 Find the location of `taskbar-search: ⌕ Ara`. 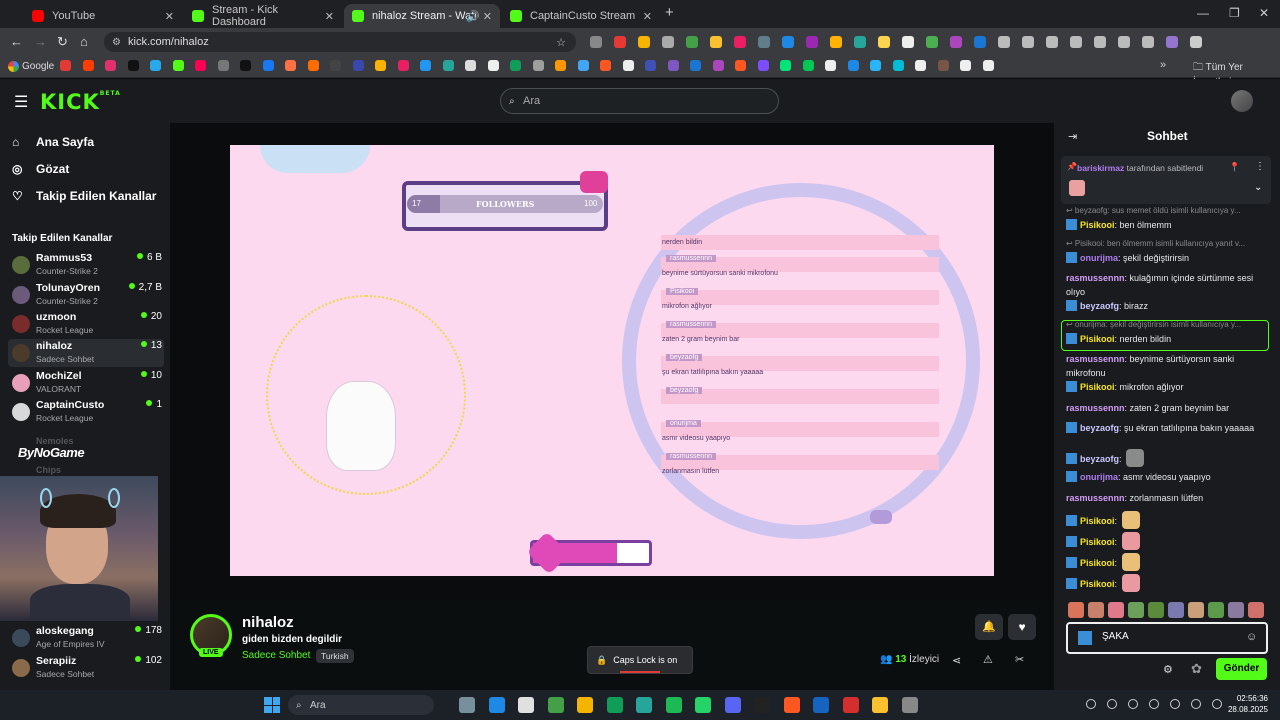

taskbar-search: ⌕ Ara is located at coordinates (361, 705).